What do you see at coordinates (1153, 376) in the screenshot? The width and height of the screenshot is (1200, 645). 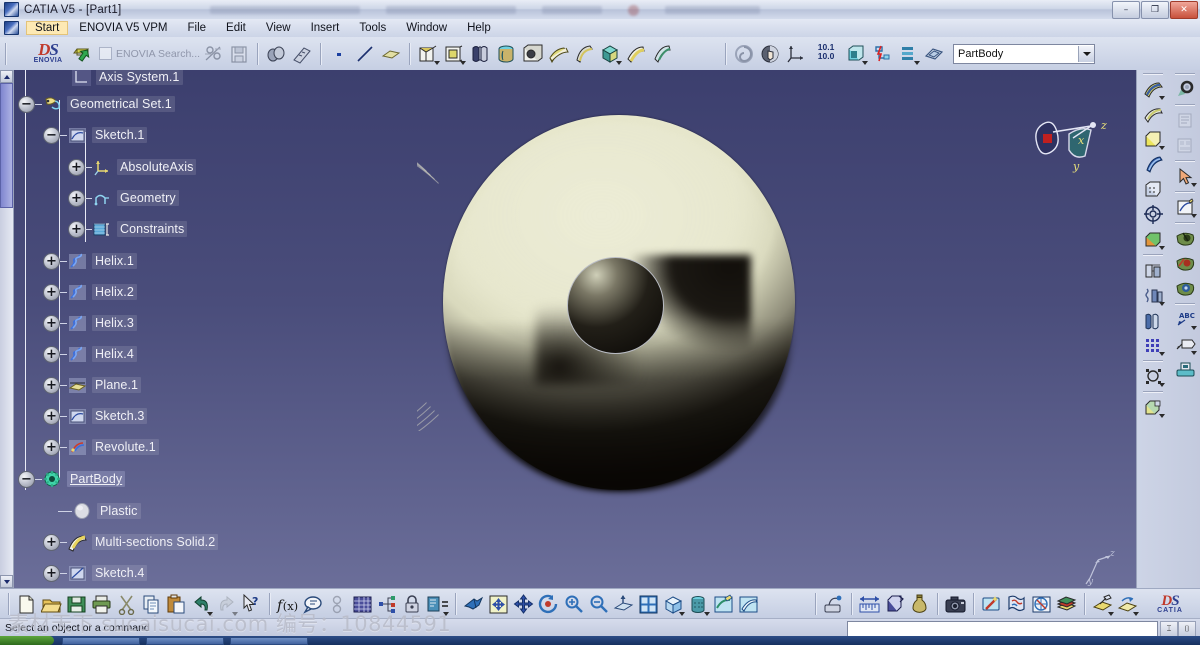 I see `cut-ring-icon` at bounding box center [1153, 376].